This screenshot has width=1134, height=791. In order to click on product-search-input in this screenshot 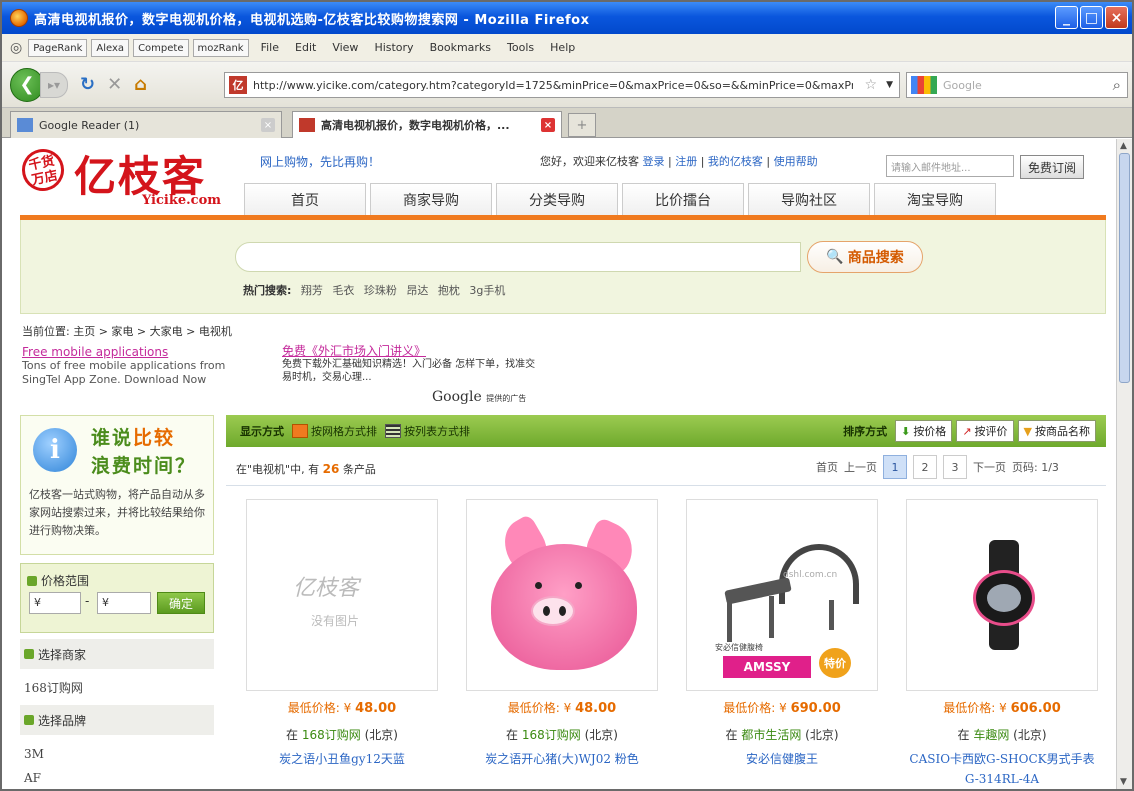, I will do `click(518, 257)`.